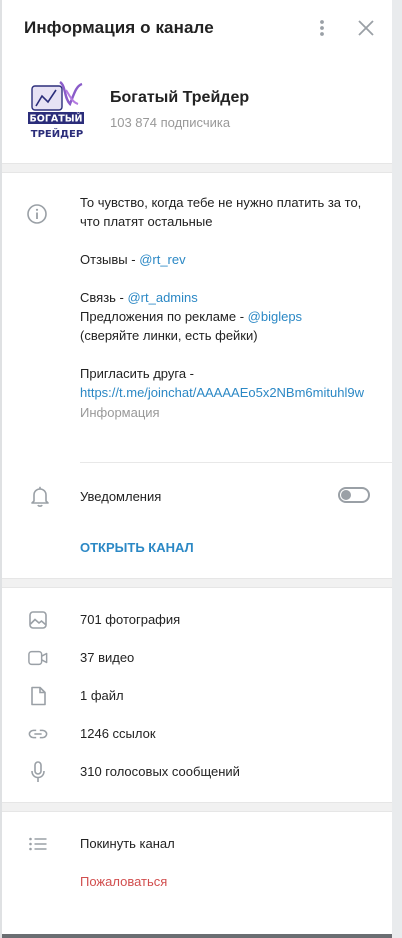  Describe the element at coordinates (130, 619) in the screenshot. I see `photos-label: 701 фотография` at that location.